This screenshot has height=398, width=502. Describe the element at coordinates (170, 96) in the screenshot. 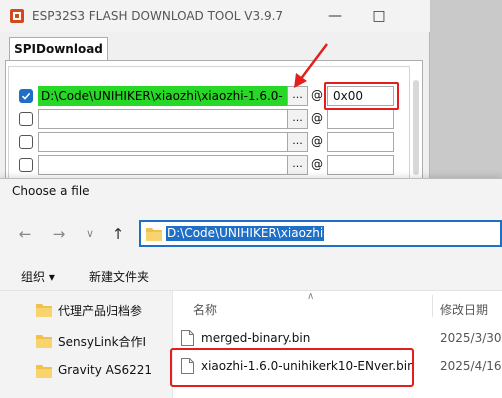

I see `row-1-path-input: D:\Code\UNIHIKER\xiaozhi\xiaozhi-1.6.0-` at that location.